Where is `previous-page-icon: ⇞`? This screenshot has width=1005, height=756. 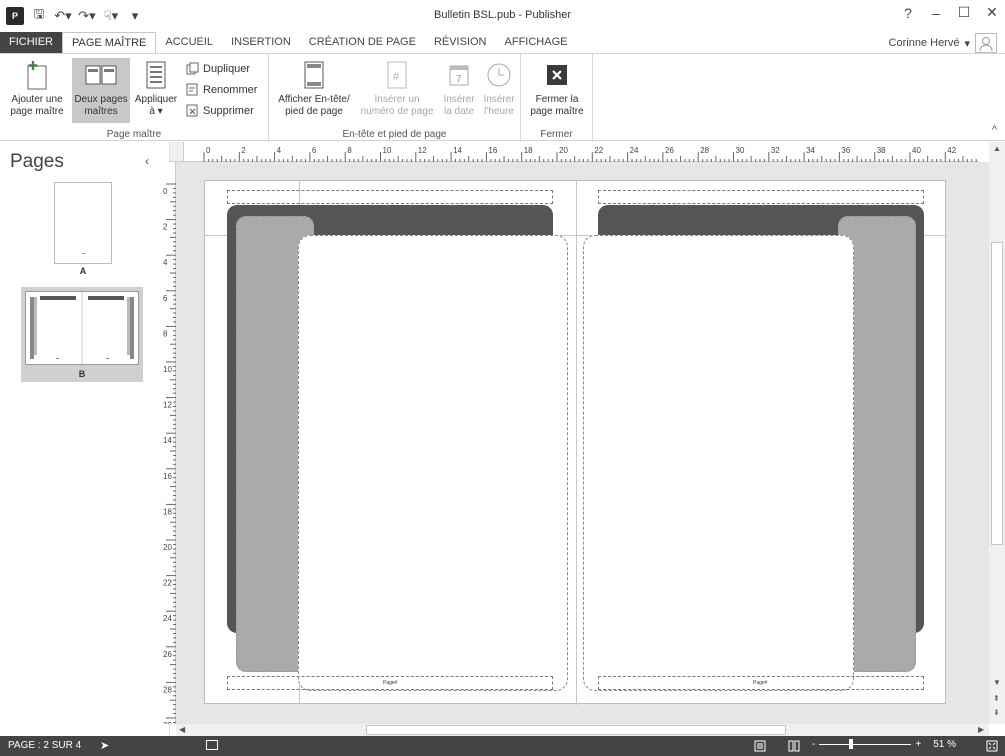 previous-page-icon: ⇞ is located at coordinates (996, 698).